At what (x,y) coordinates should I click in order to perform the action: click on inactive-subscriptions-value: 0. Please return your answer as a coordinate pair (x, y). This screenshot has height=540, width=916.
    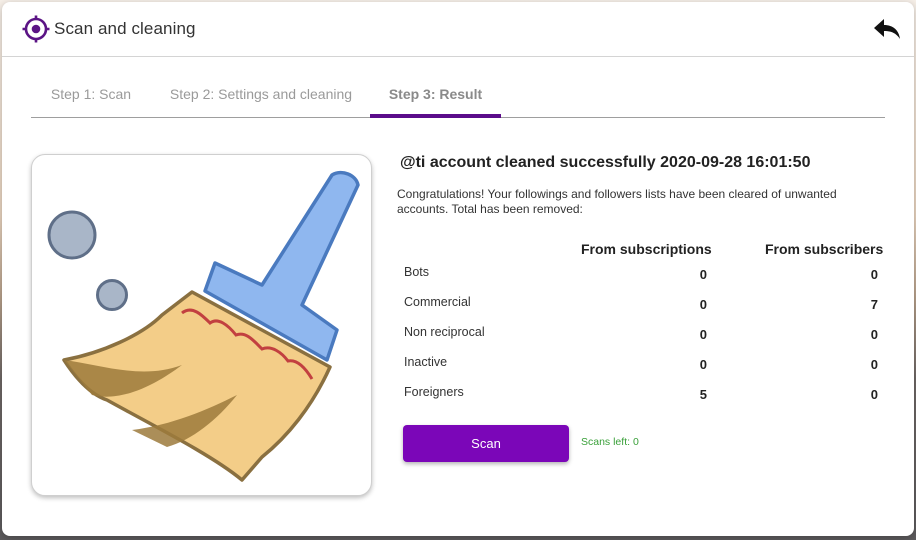
    Looking at the image, I should click on (703, 364).